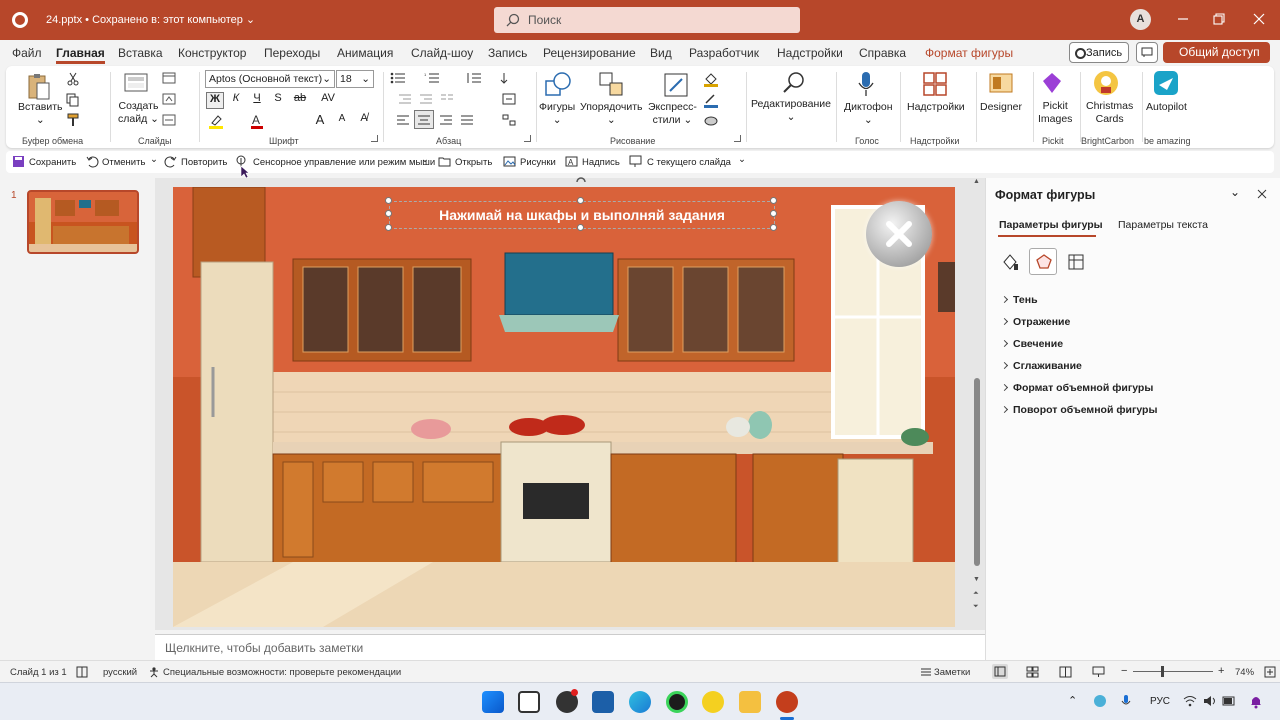 The image size is (1280, 720). What do you see at coordinates (509, 99) in the screenshot?
I see `align-text-icon` at bounding box center [509, 99].